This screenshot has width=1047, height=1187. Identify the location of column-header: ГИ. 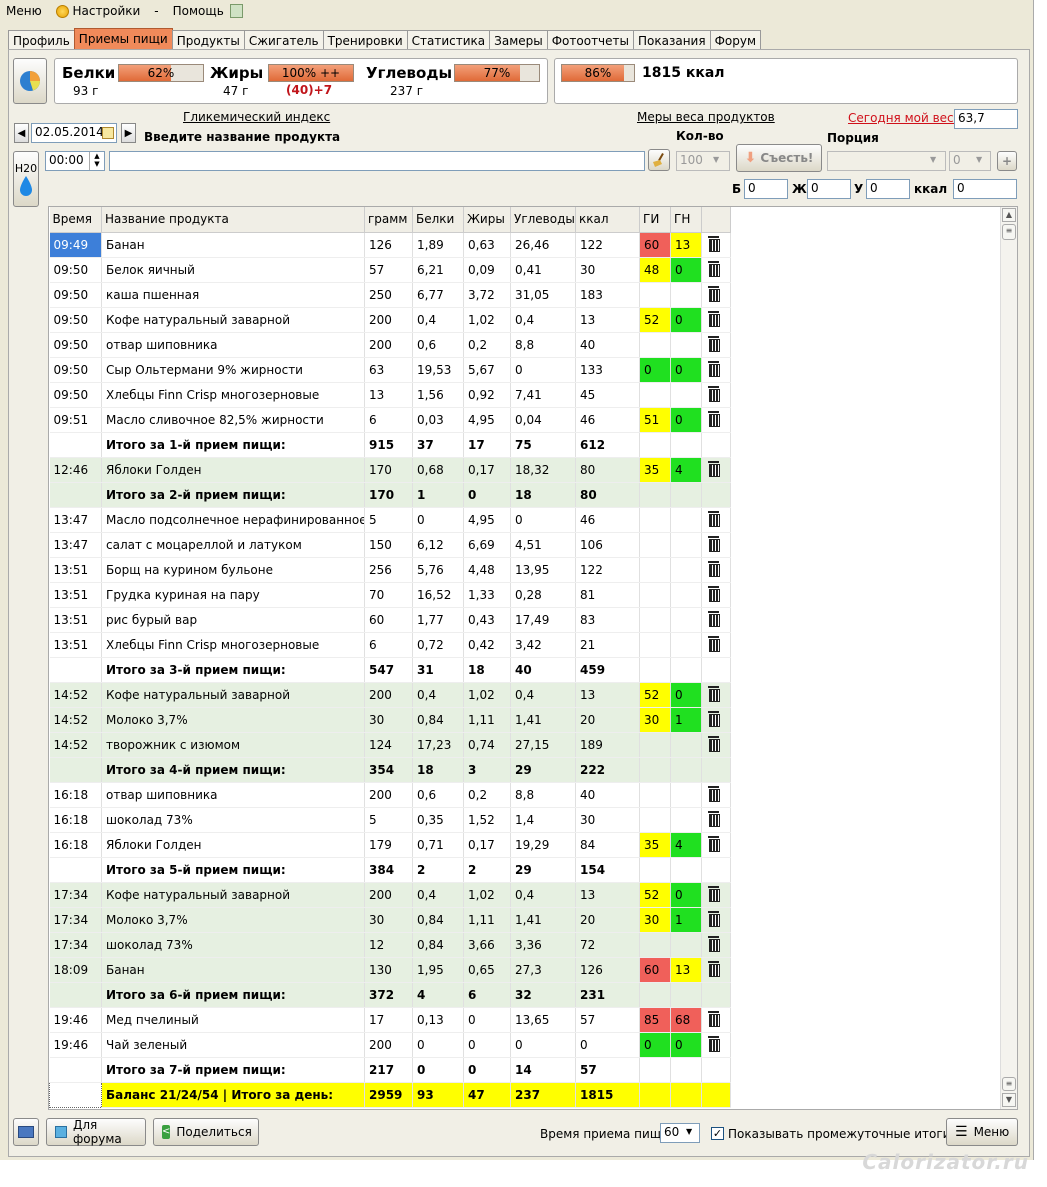
(655, 220).